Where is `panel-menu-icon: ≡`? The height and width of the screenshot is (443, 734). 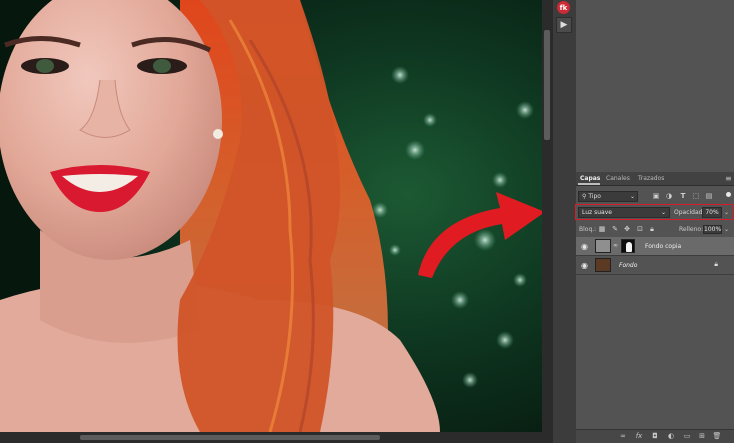 panel-menu-icon: ≡ is located at coordinates (728, 178).